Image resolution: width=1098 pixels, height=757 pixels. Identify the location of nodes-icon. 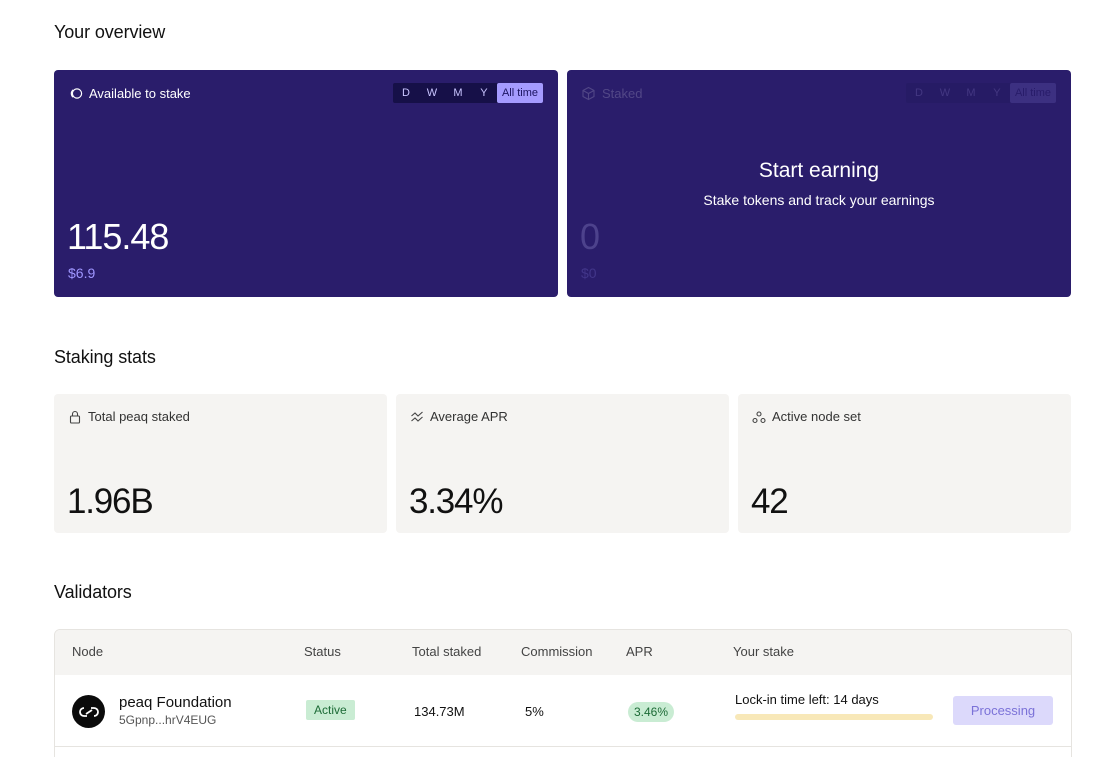
(759, 417).